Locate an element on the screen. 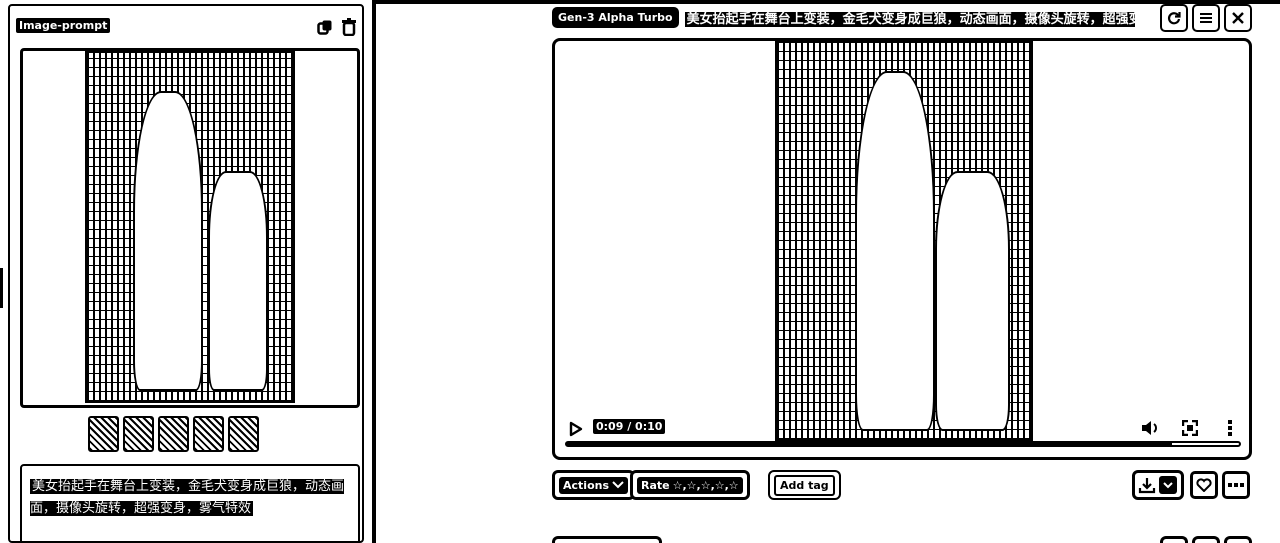 Image resolution: width=1280 pixels, height=543 pixels. progress-bar-fill is located at coordinates (869, 444).